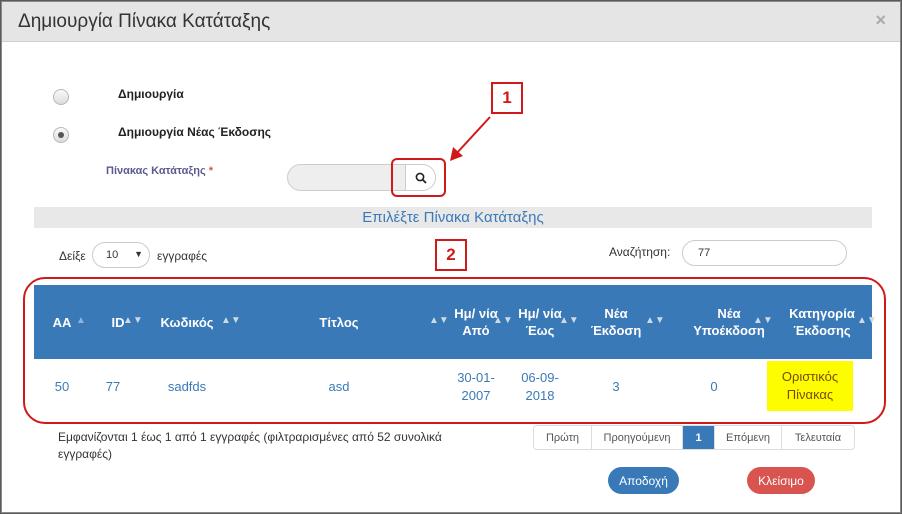 This screenshot has width=902, height=514. What do you see at coordinates (138, 254) in the screenshot?
I see `chevron-down-icon: ▼` at bounding box center [138, 254].